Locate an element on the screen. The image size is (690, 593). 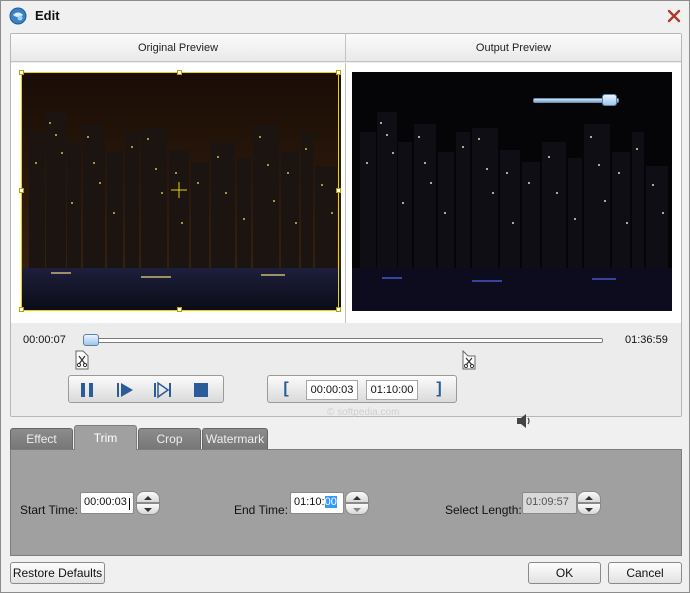
window-title: Edit is located at coordinates (47, 15).